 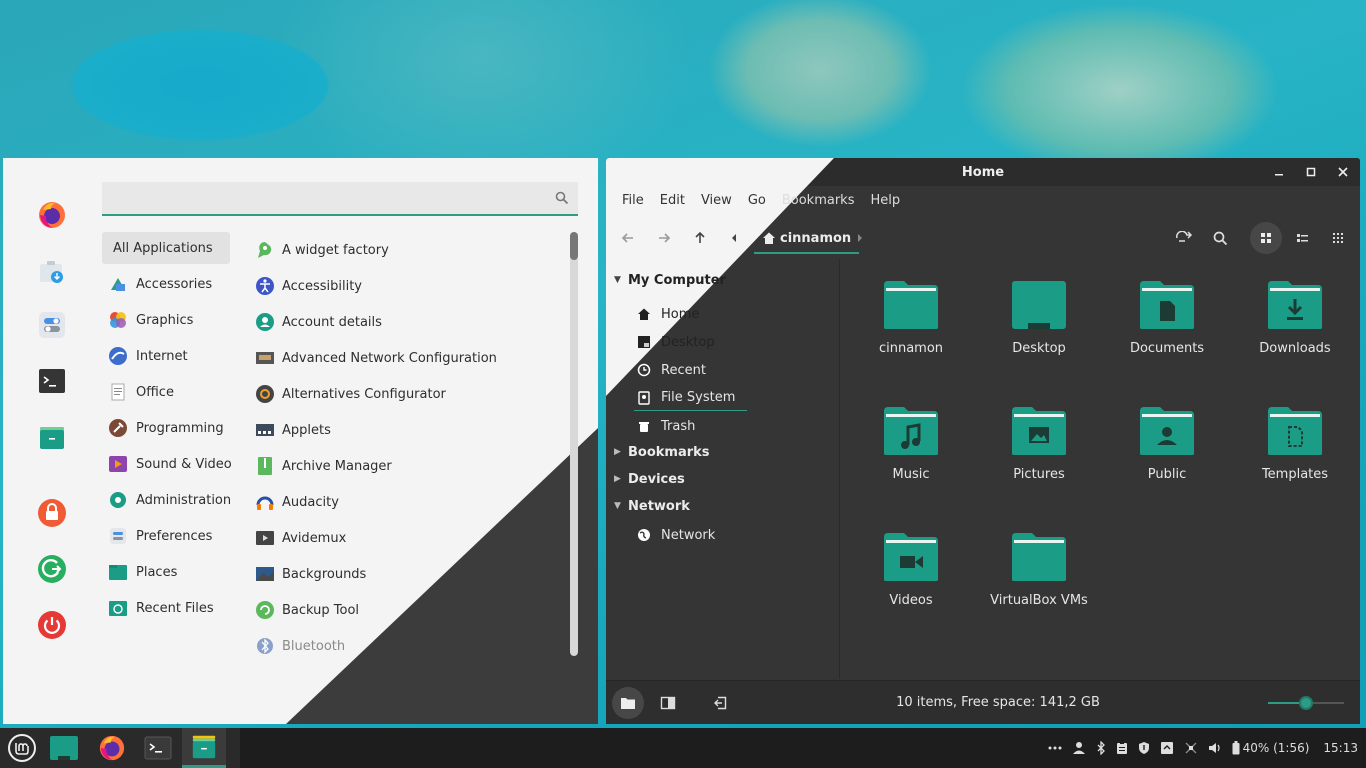 What do you see at coordinates (1295, 460) in the screenshot?
I see `folder-templates: Templates` at bounding box center [1295, 460].